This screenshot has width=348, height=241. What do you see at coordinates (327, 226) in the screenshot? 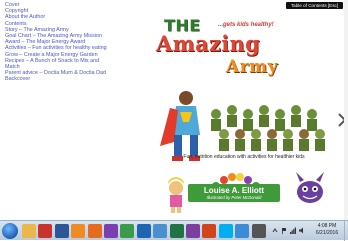
I see `clock-time: 4:08 PM` at bounding box center [327, 226].